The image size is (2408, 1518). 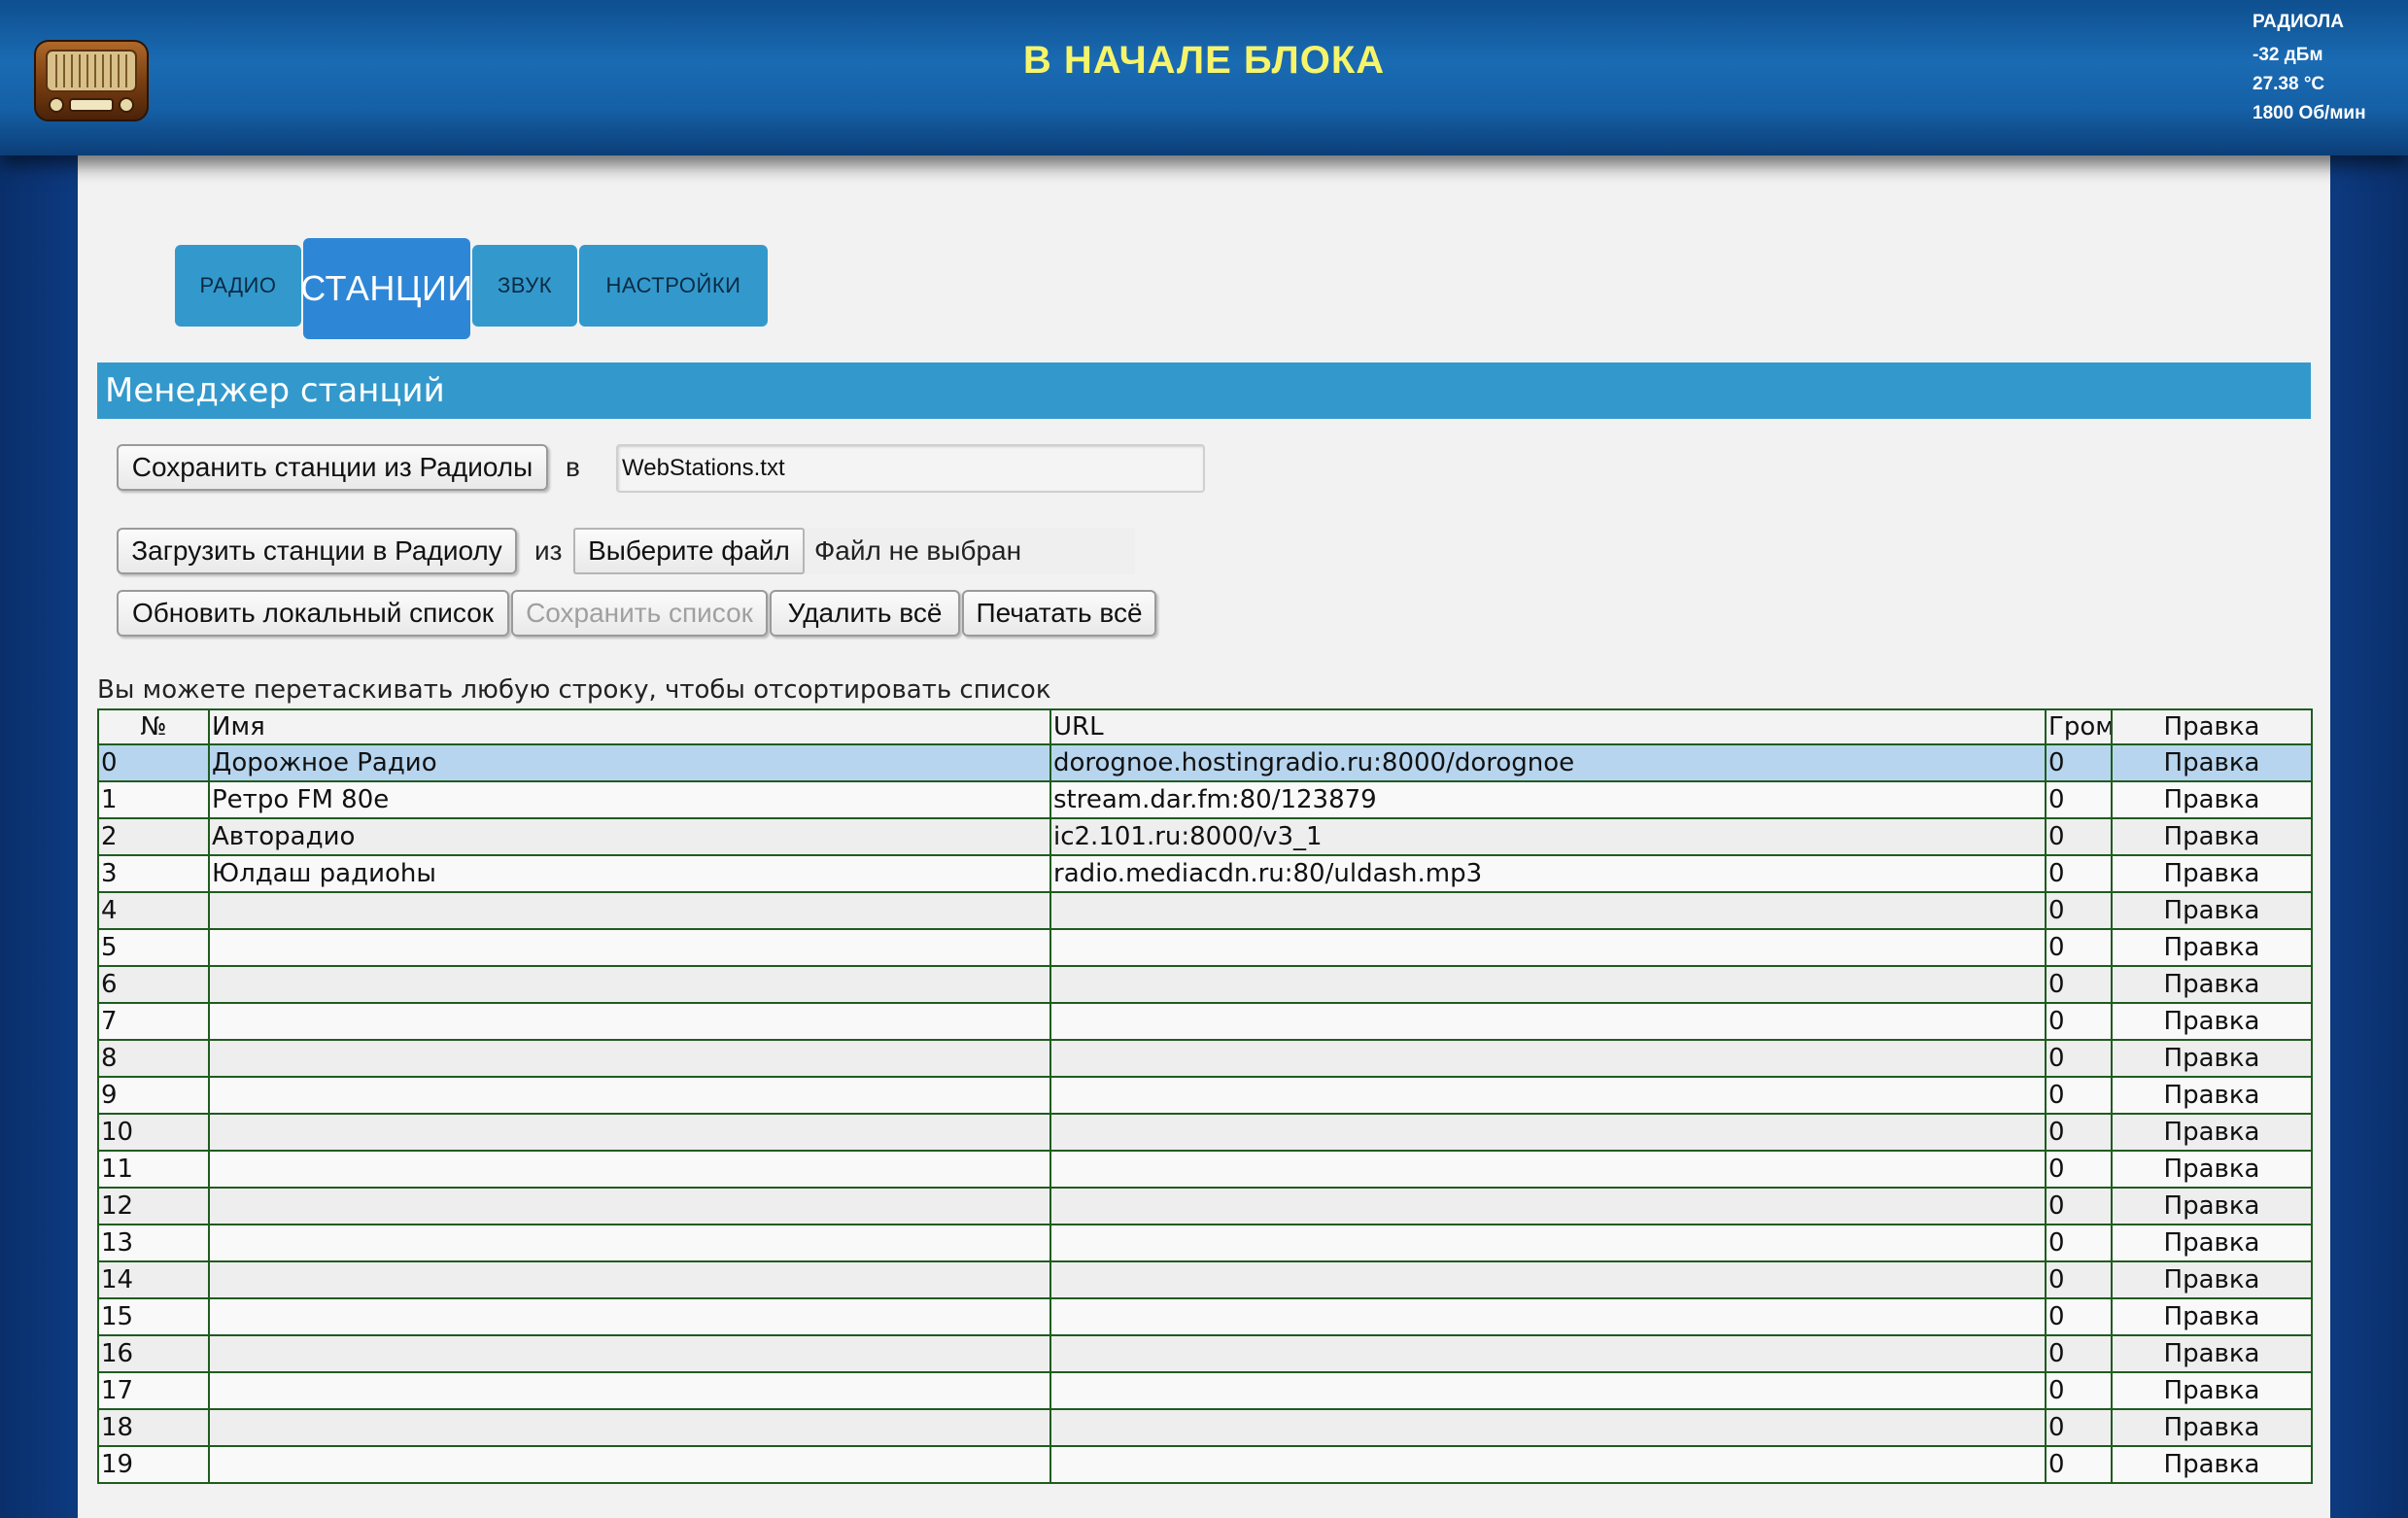 I want to click on table-row: 4 0 Правка, so click(x=1205, y=910).